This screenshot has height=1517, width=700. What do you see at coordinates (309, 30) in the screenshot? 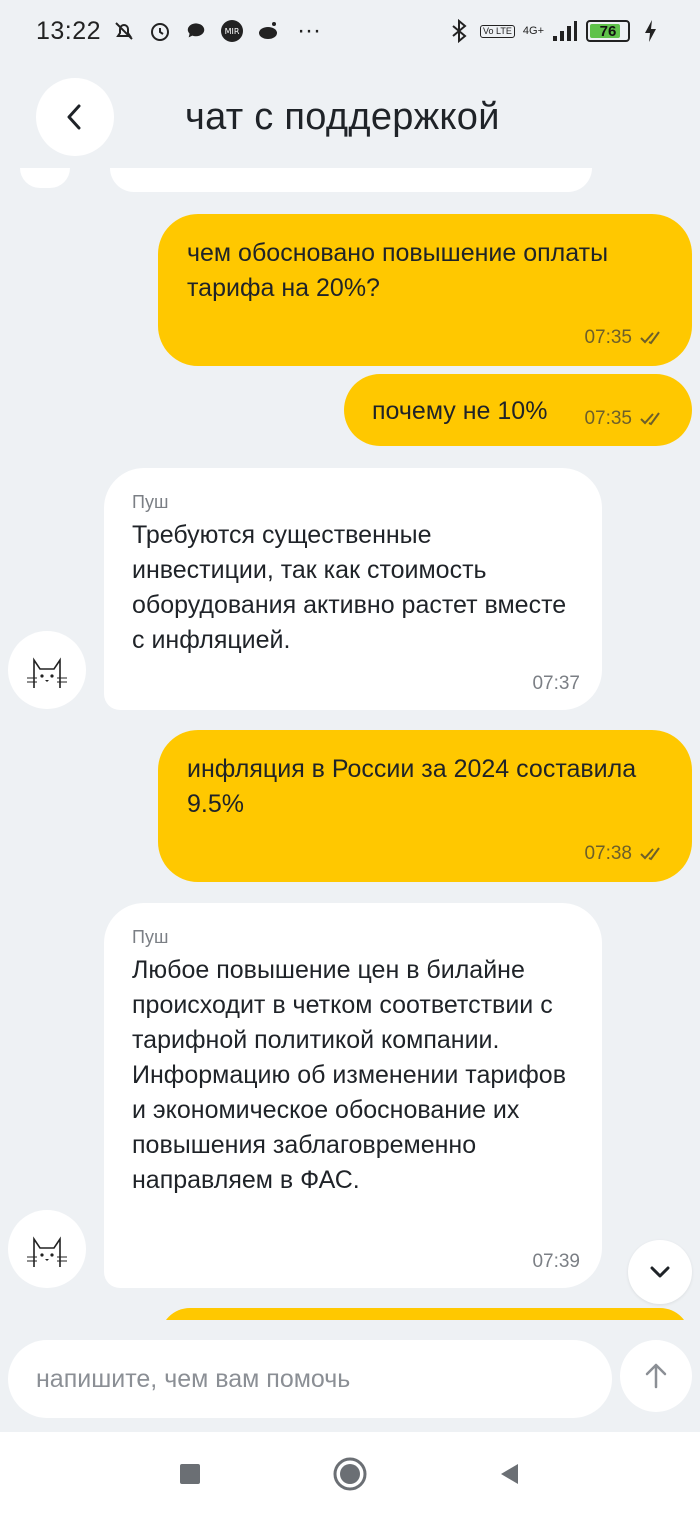
I see `more-notifications-icon: ···` at bounding box center [309, 30].